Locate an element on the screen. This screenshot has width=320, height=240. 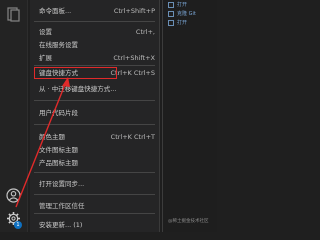
annotation-arrow is located at coordinates (42, 142).